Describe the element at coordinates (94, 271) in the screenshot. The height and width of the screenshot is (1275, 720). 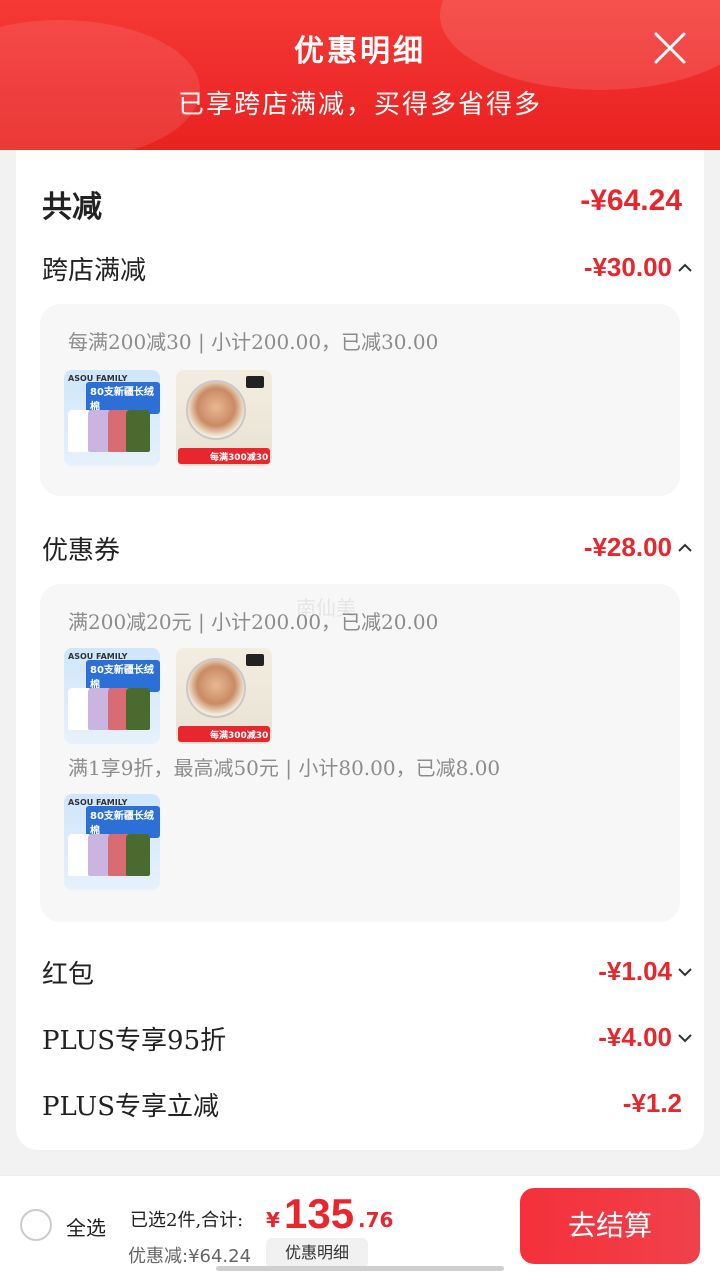
I see `section-label: 跨店满减` at that location.